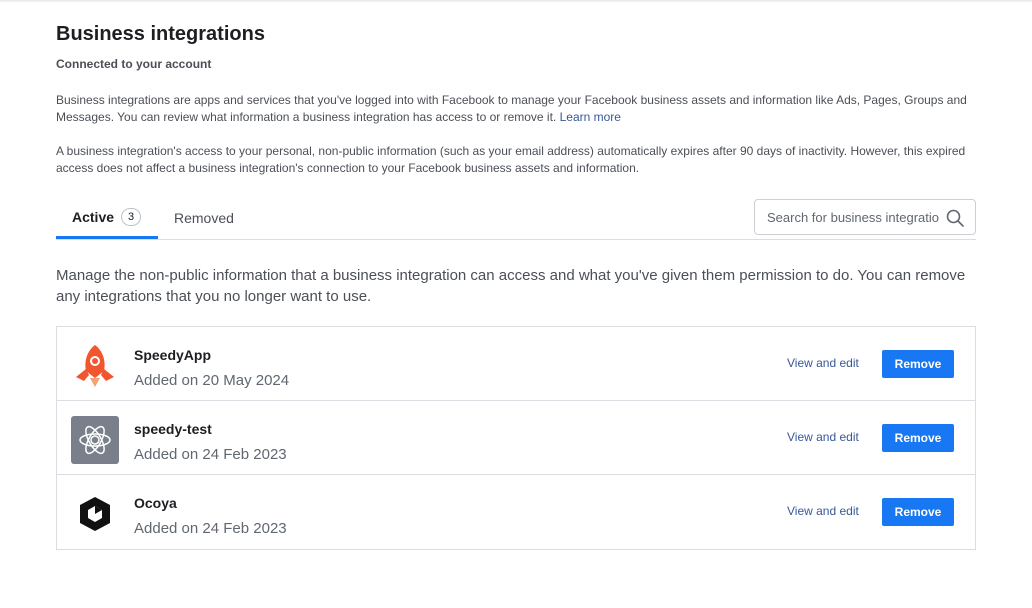 This screenshot has width=1032, height=608. What do you see at coordinates (160, 34) in the screenshot?
I see `page-title: Business integrations` at bounding box center [160, 34].